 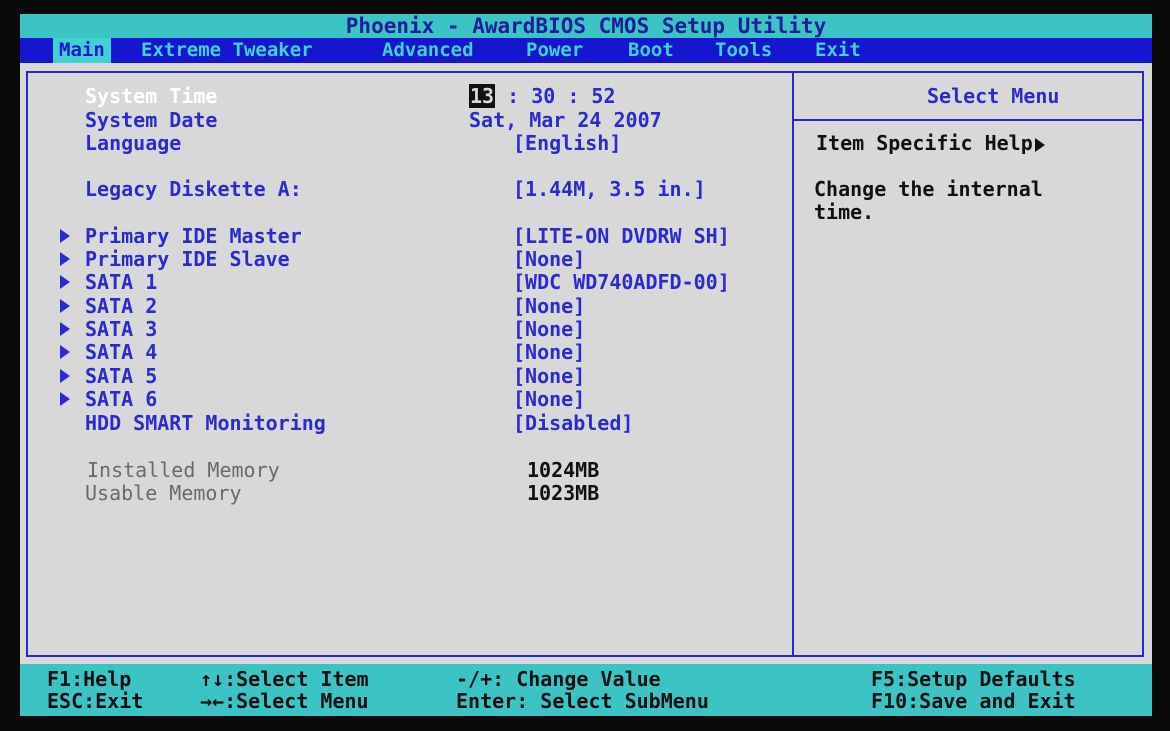 What do you see at coordinates (621, 236) in the screenshot?
I see `primary-ide-master-value: [LITE-ON DVDRW SH]` at bounding box center [621, 236].